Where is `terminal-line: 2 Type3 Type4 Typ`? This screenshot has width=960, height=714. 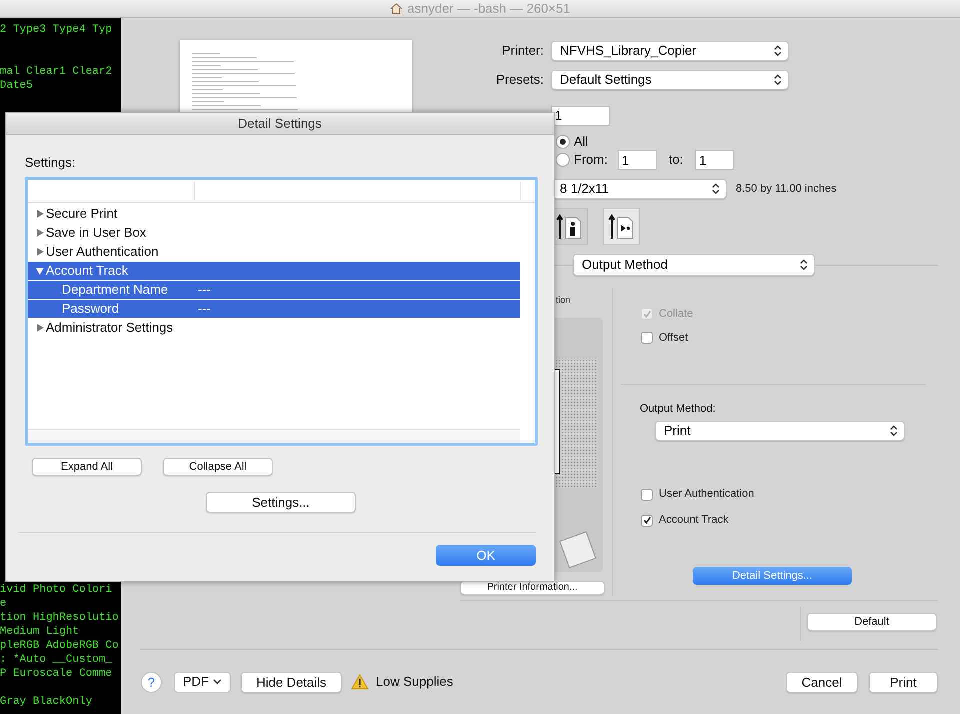 terminal-line: 2 Type3 Type4 Typ is located at coordinates (56, 30).